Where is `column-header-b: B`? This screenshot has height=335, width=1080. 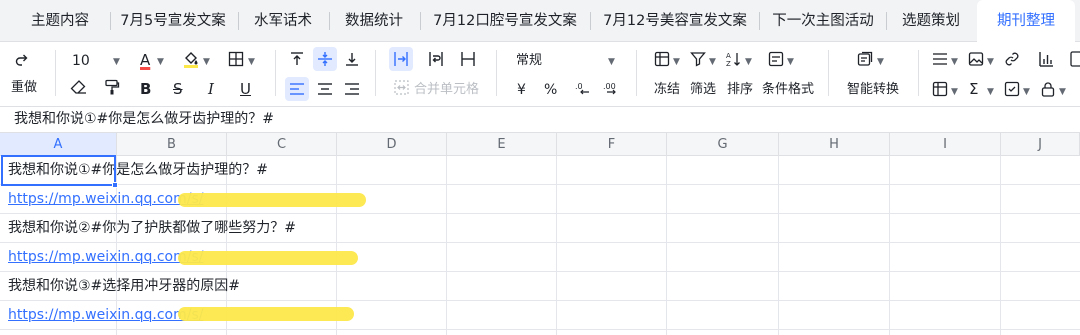 column-header-b: B is located at coordinates (172, 144).